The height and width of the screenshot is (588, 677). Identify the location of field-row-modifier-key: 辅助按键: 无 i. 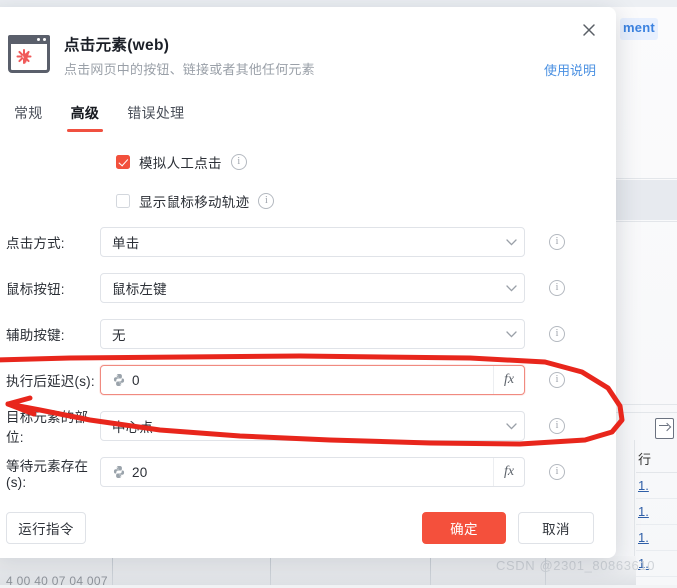
(308, 334).